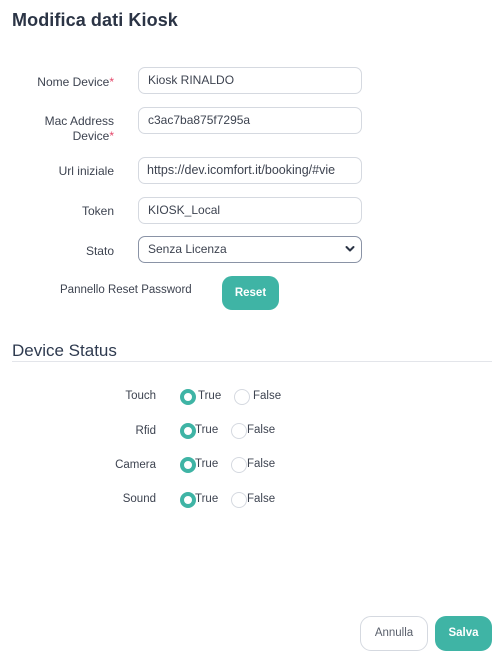 Image resolution: width=500 pixels, height=659 pixels. I want to click on url-iniziale-input: https://dev.icomfort.it/booking/#vie, so click(250, 170).